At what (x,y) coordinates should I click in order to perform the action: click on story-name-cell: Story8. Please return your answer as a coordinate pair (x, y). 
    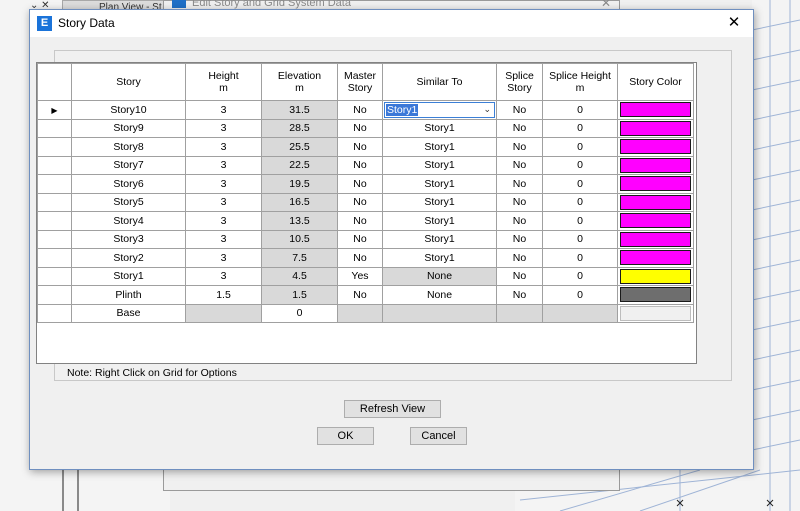
    Looking at the image, I should click on (128, 147).